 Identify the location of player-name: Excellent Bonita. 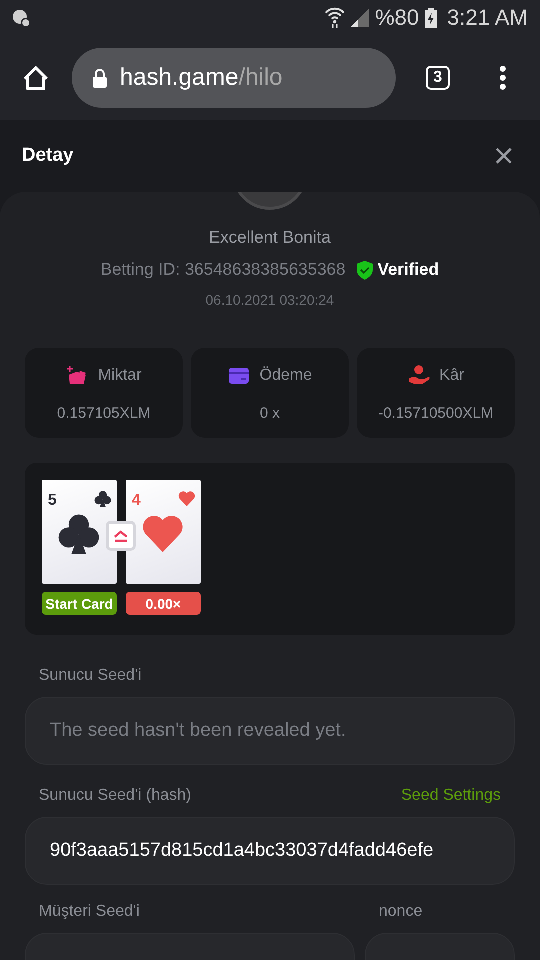
(270, 238).